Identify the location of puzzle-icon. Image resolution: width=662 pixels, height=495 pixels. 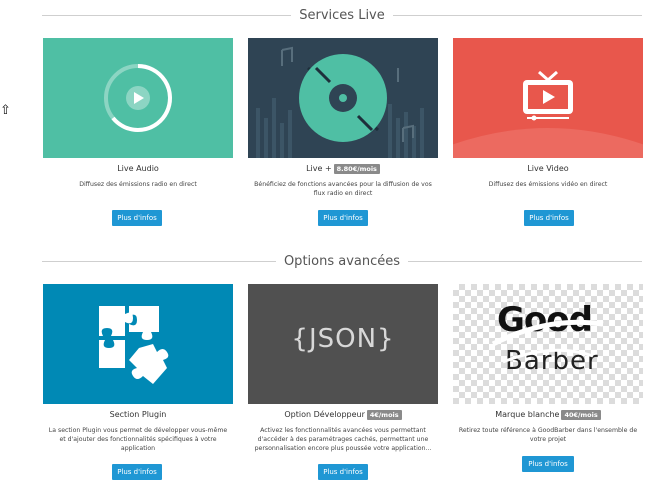
(138, 344).